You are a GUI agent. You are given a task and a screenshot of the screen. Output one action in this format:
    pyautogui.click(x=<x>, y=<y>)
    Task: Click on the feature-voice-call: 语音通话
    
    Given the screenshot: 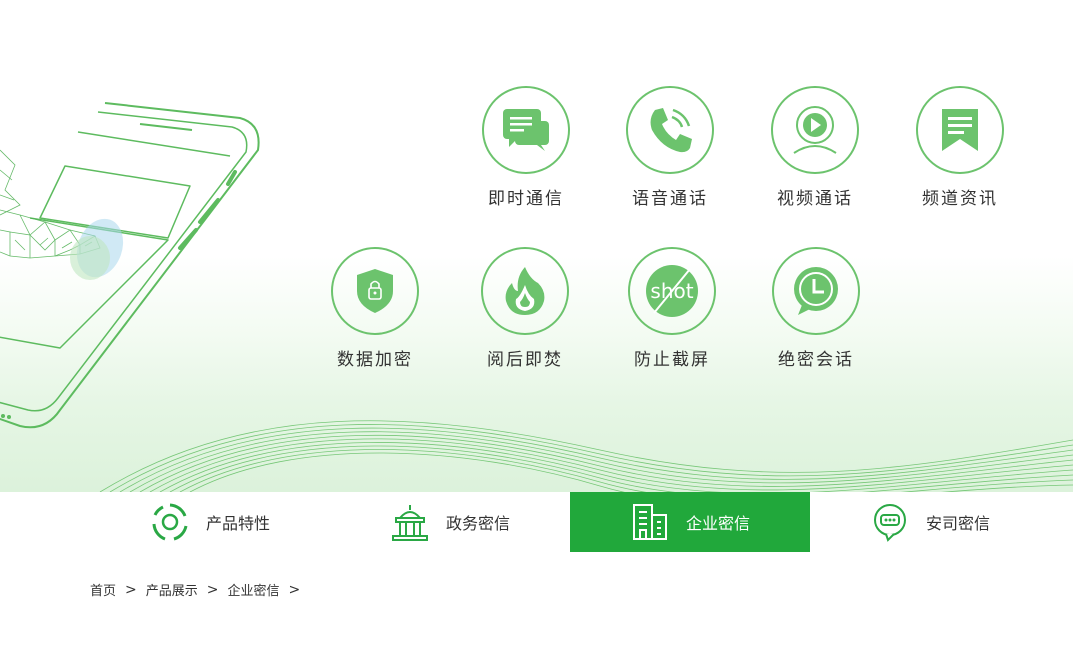 What is the action you would take?
    pyautogui.click(x=670, y=147)
    